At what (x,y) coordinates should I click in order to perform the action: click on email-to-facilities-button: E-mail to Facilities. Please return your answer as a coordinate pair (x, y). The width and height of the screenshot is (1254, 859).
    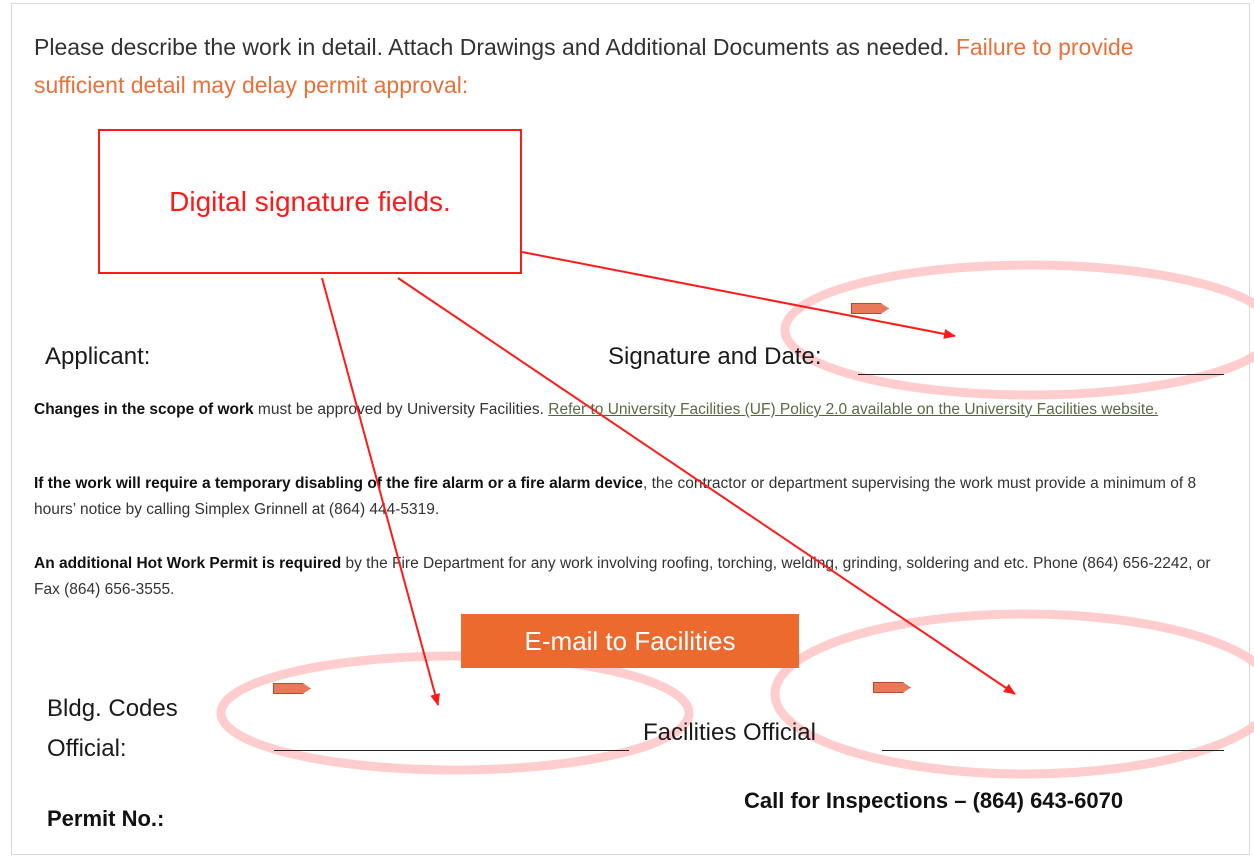
    Looking at the image, I should click on (630, 641).